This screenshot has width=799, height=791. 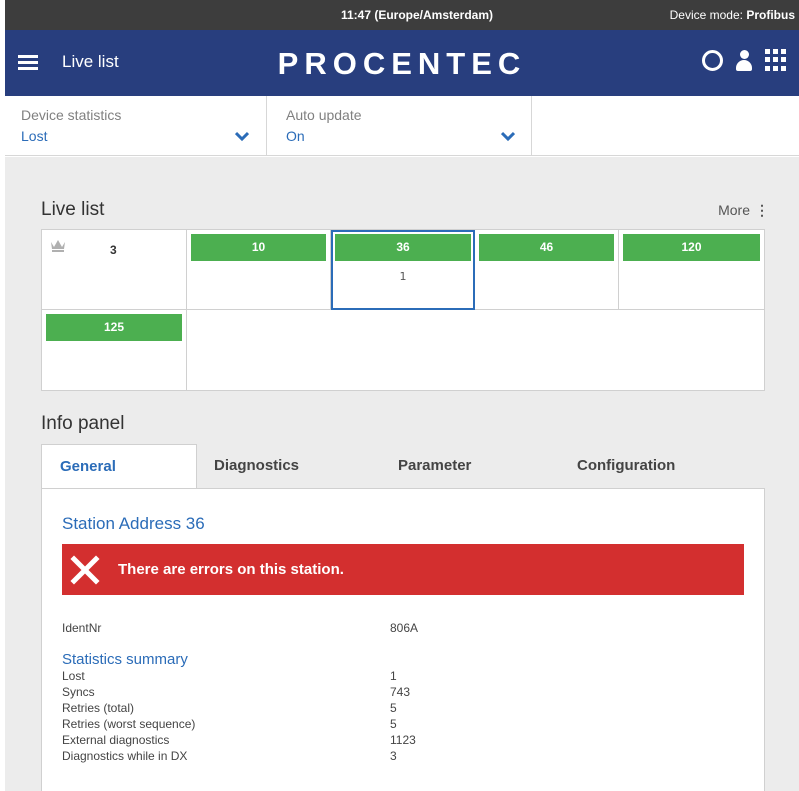 I want to click on stat-row: Diagnostics while in DX 3, so click(x=362, y=756).